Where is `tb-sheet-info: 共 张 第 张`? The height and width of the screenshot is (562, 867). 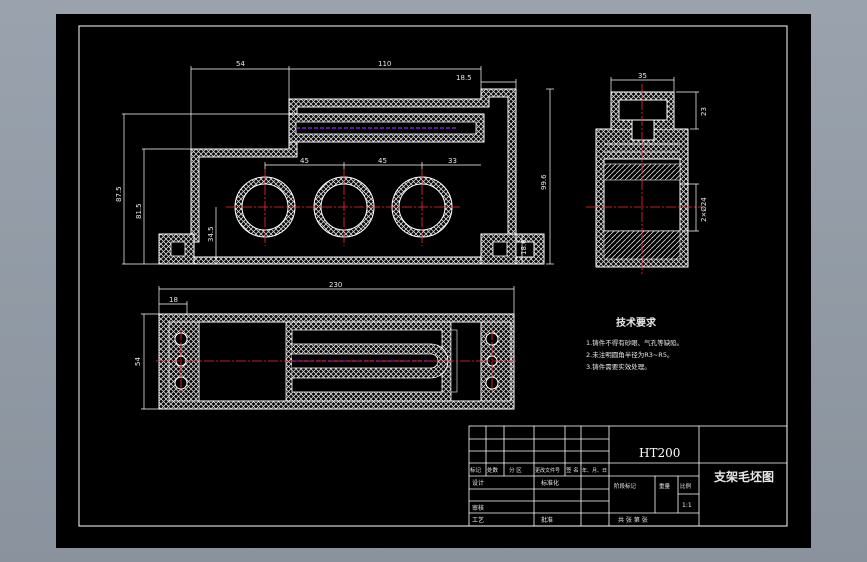
tb-sheet-info: 共 张 第 张 is located at coordinates (633, 520).